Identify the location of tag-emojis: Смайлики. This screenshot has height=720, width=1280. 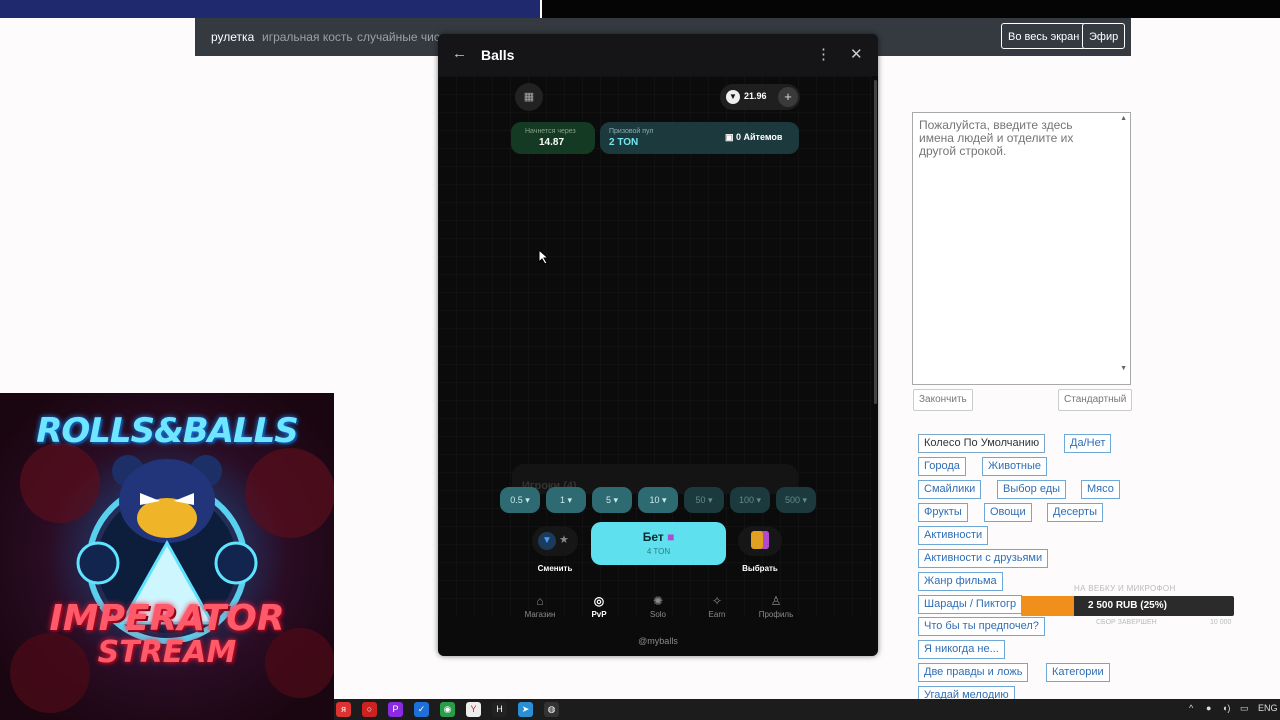
(950, 489).